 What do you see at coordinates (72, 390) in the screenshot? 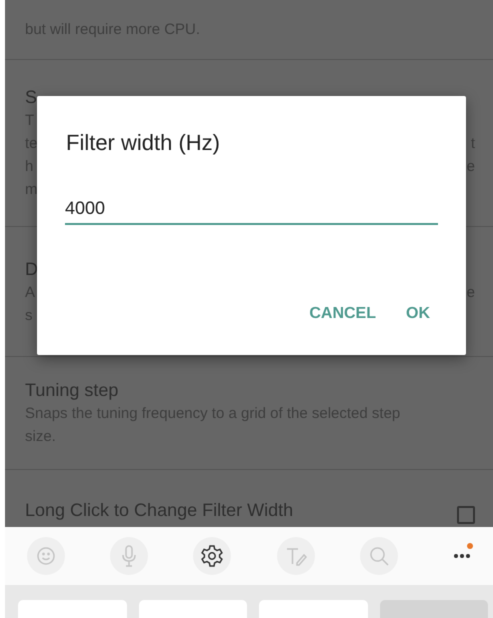
I see `setting-title: Tuning step` at bounding box center [72, 390].